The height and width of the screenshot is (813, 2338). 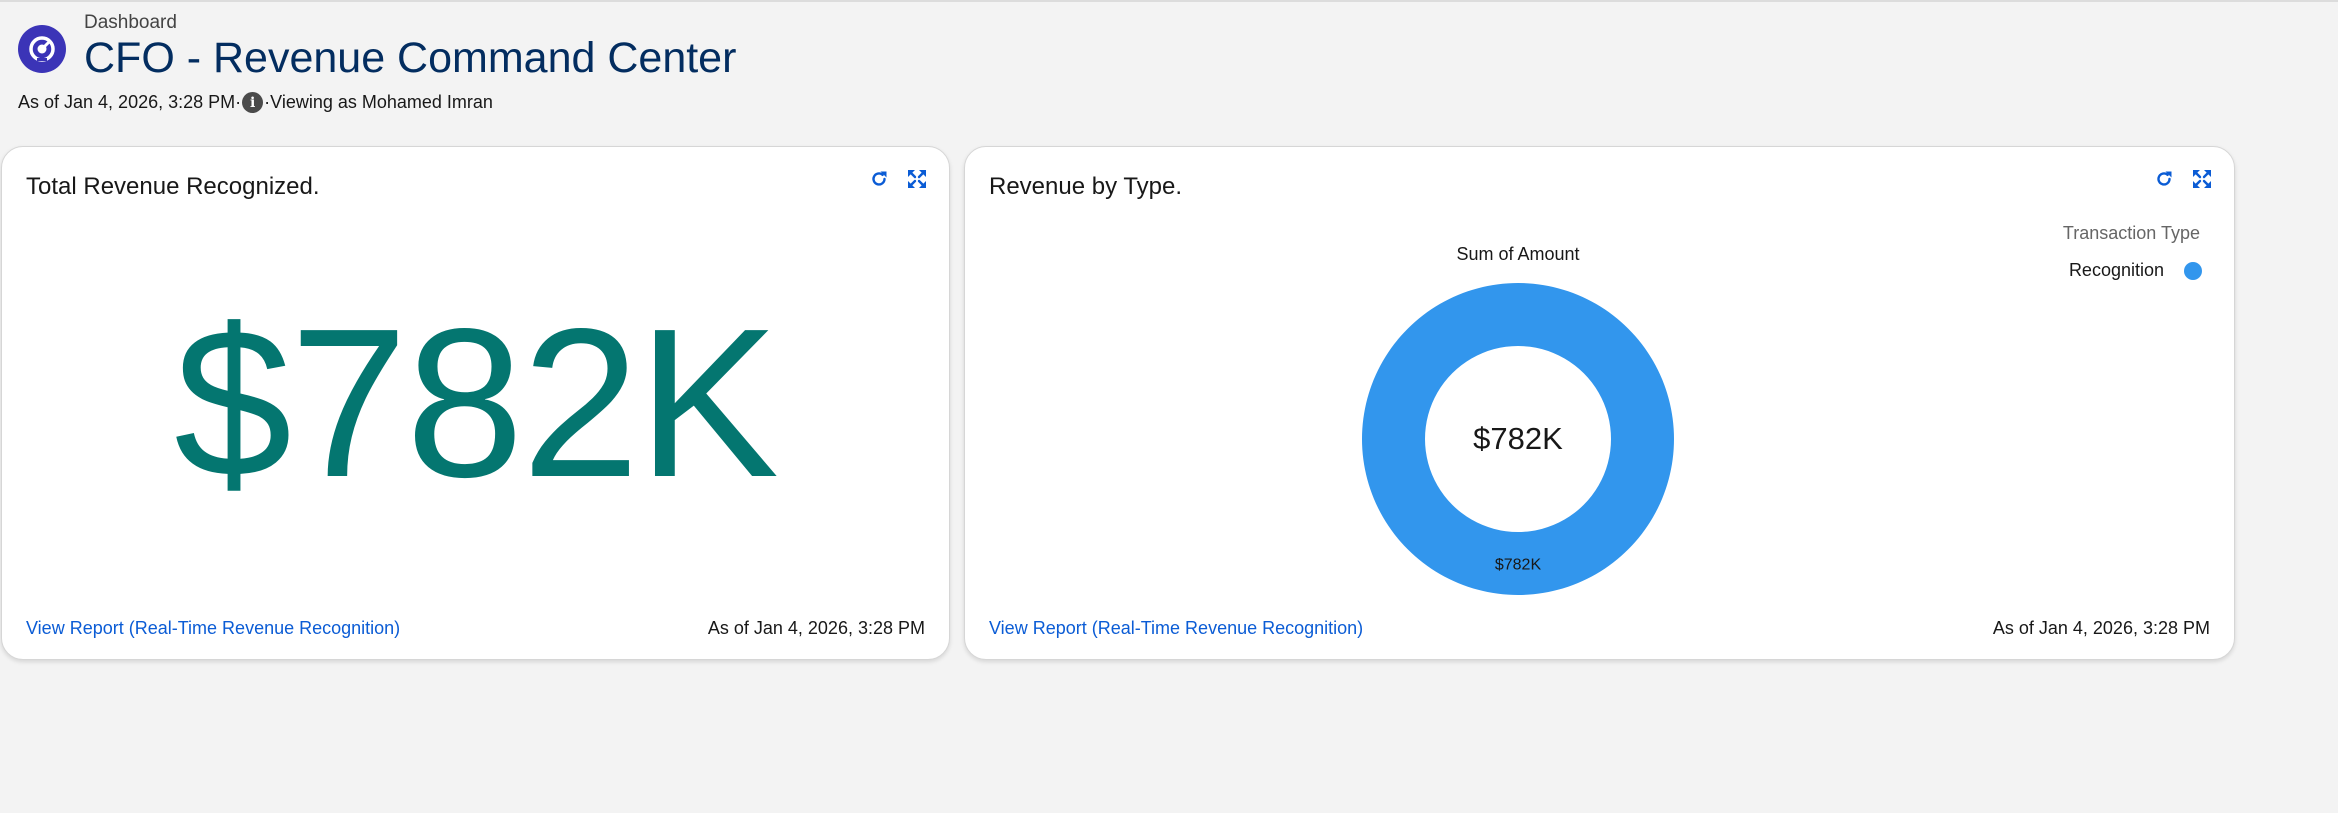 What do you see at coordinates (130, 102) in the screenshot?
I see `as-of-timestamp: As of Jan 4, 2026, 3:28 PM·` at bounding box center [130, 102].